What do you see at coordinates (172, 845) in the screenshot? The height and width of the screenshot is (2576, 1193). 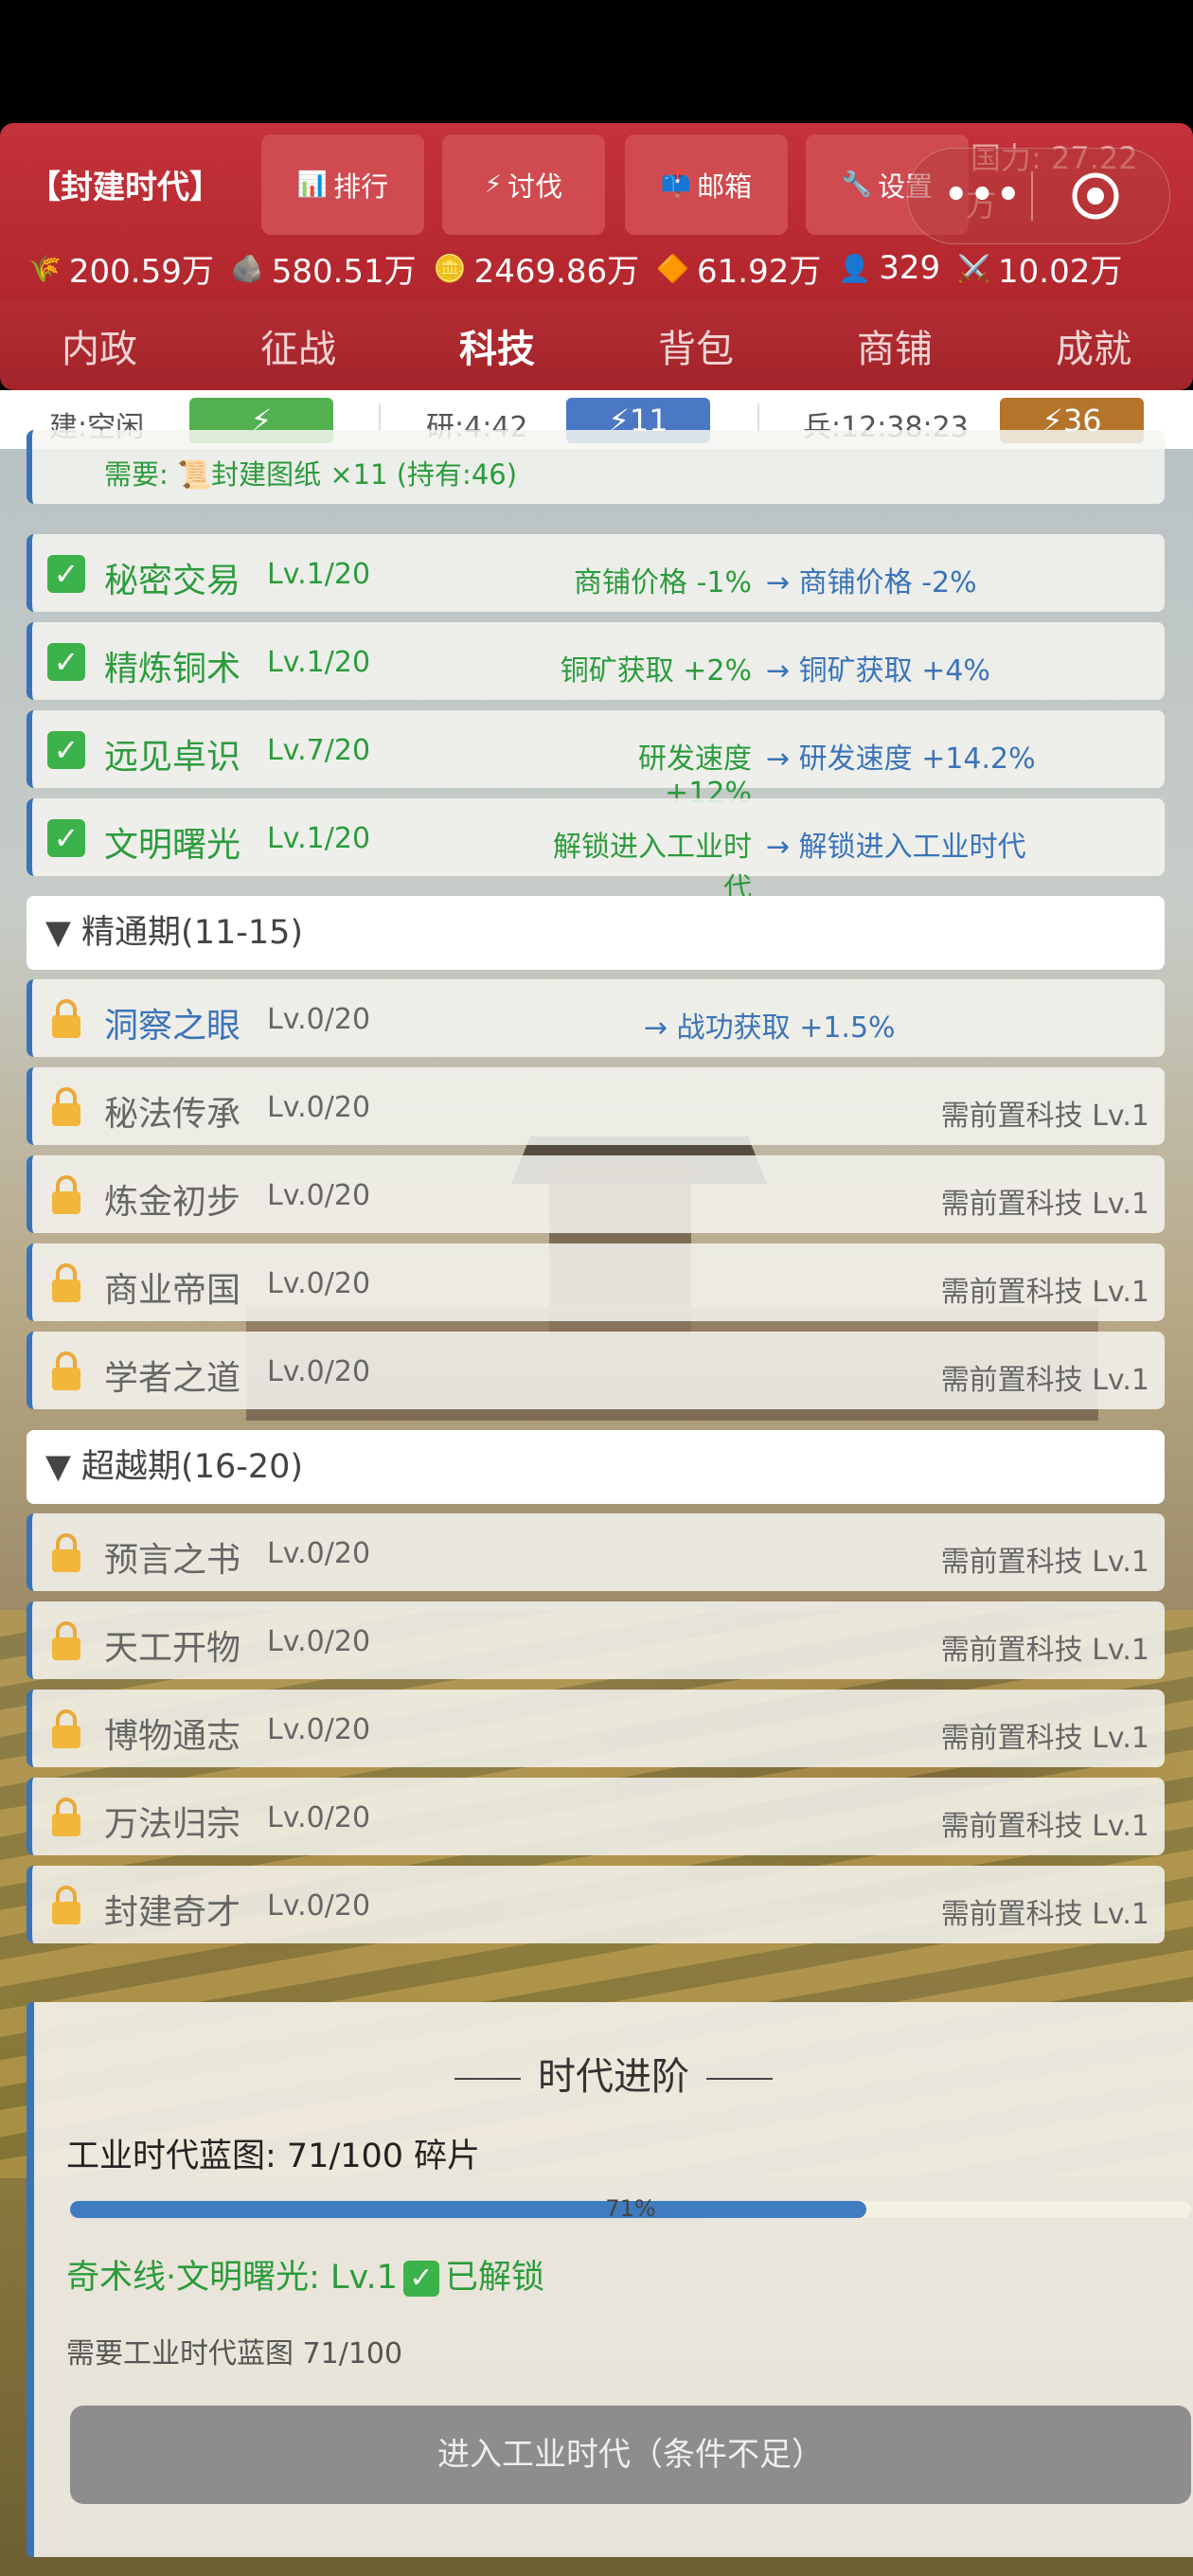 I see `tech-name: 文明曙光` at bounding box center [172, 845].